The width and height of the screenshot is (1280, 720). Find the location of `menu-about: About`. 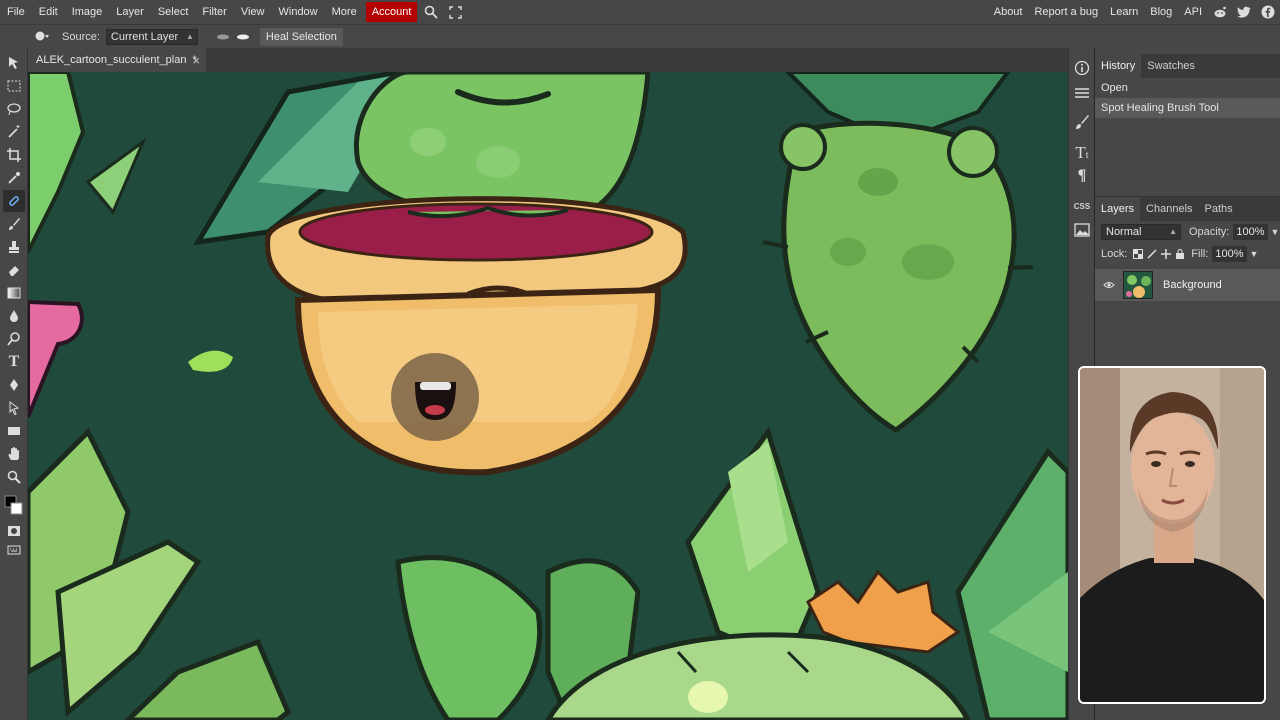

menu-about: About is located at coordinates (1008, 12).